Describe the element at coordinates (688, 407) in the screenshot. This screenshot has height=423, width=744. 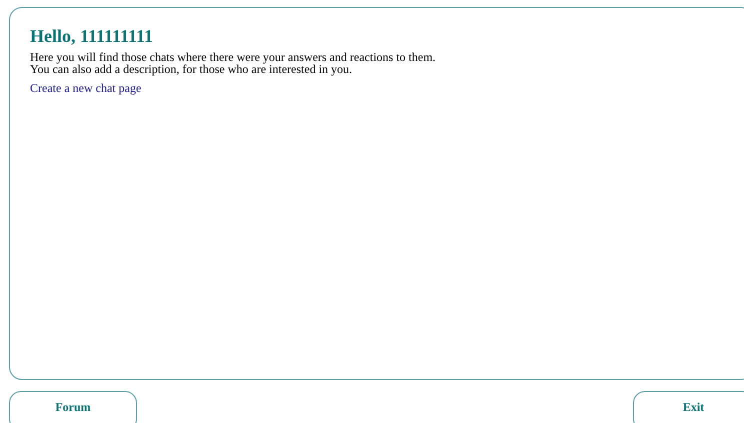
I see `nav-button: Exit` at that location.